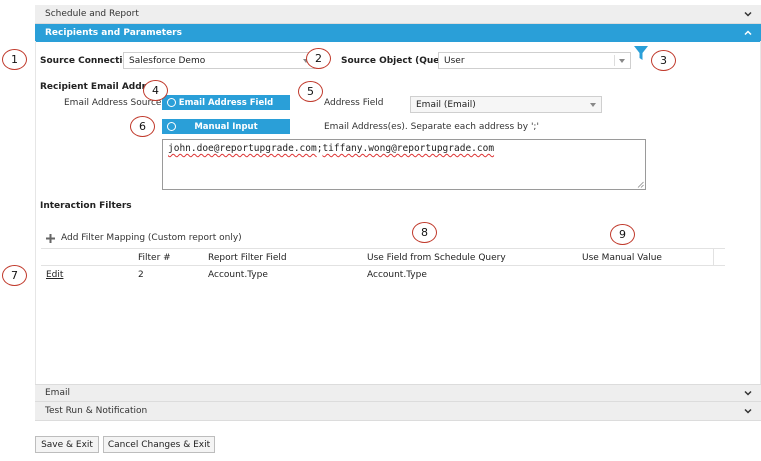  I want to click on report-filter-field-cell: Account.Type, so click(238, 275).